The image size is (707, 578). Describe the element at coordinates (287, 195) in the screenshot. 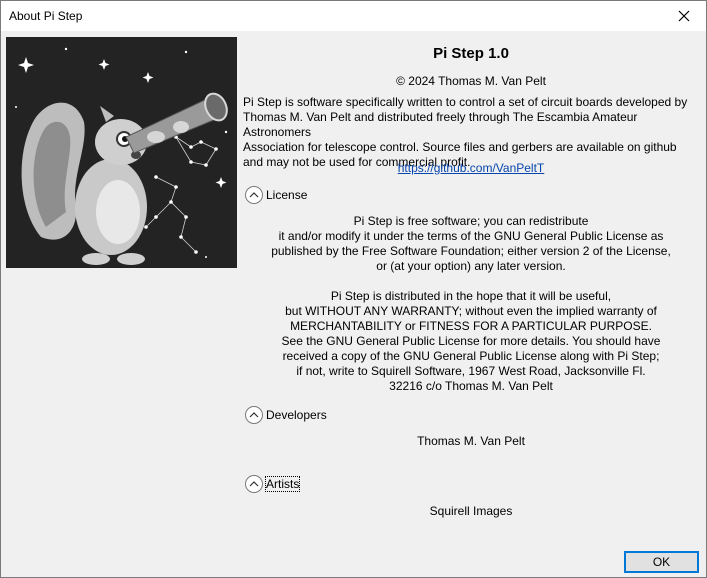

I see `license-label: License` at that location.